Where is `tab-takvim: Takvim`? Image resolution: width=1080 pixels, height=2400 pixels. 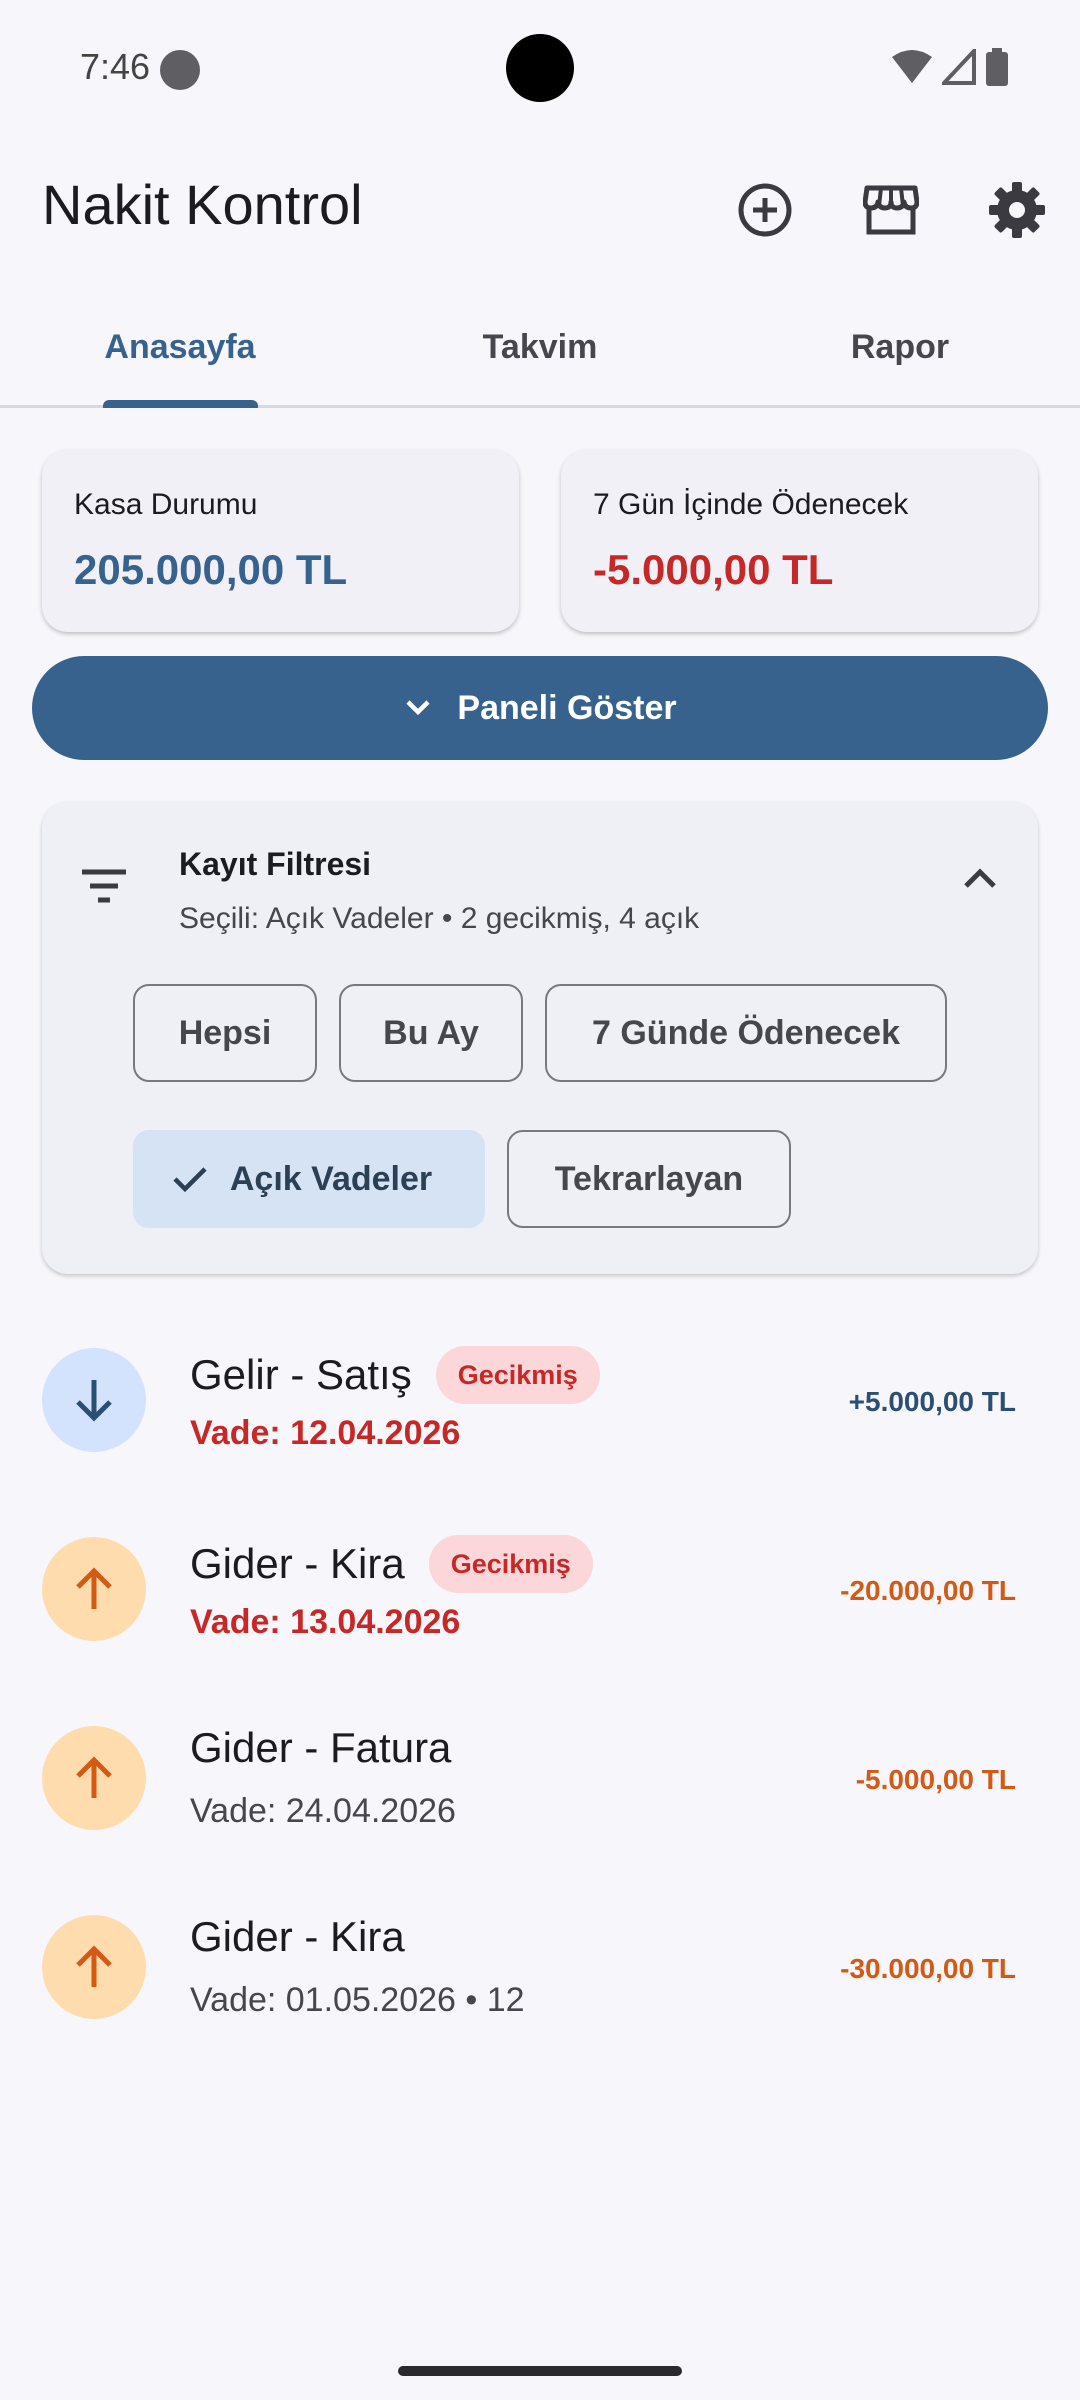 tab-takvim: Takvim is located at coordinates (540, 347).